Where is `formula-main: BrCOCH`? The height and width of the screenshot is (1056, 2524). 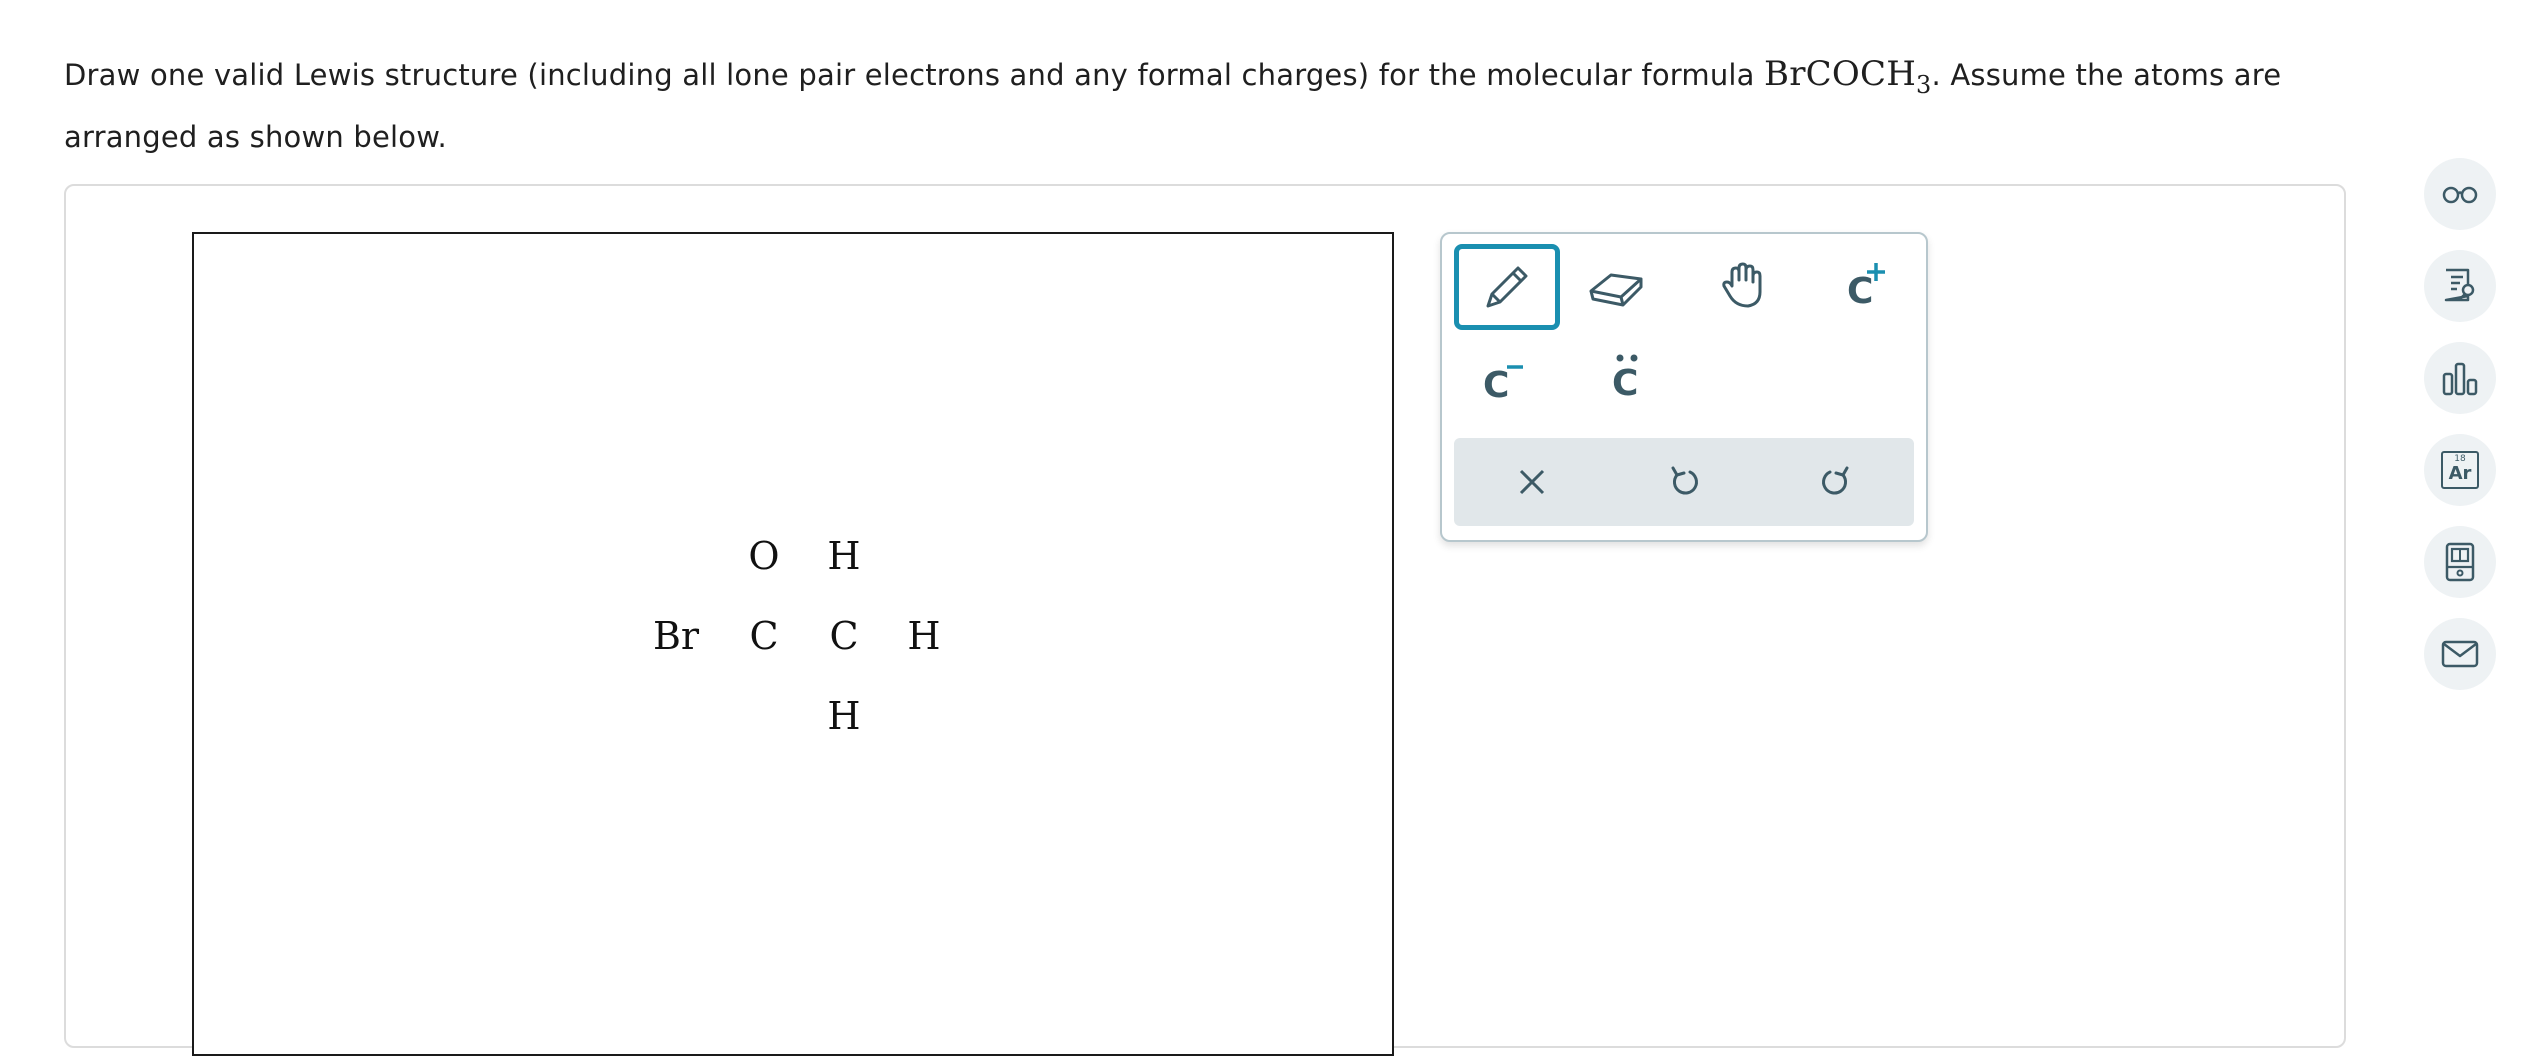 formula-main: BrCOCH is located at coordinates (1840, 74).